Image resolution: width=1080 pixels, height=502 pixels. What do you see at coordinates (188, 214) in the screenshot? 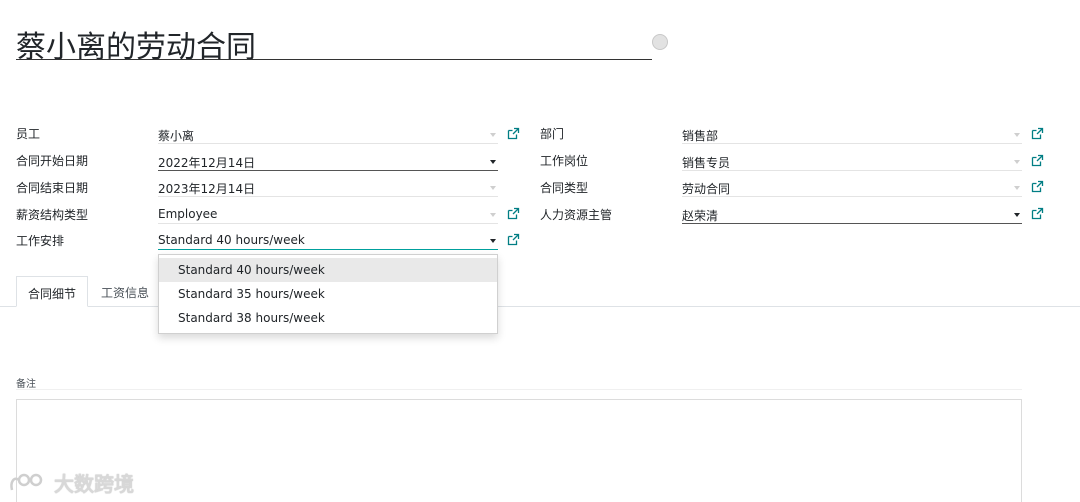
I see `salary-structure-value: Employee` at bounding box center [188, 214].